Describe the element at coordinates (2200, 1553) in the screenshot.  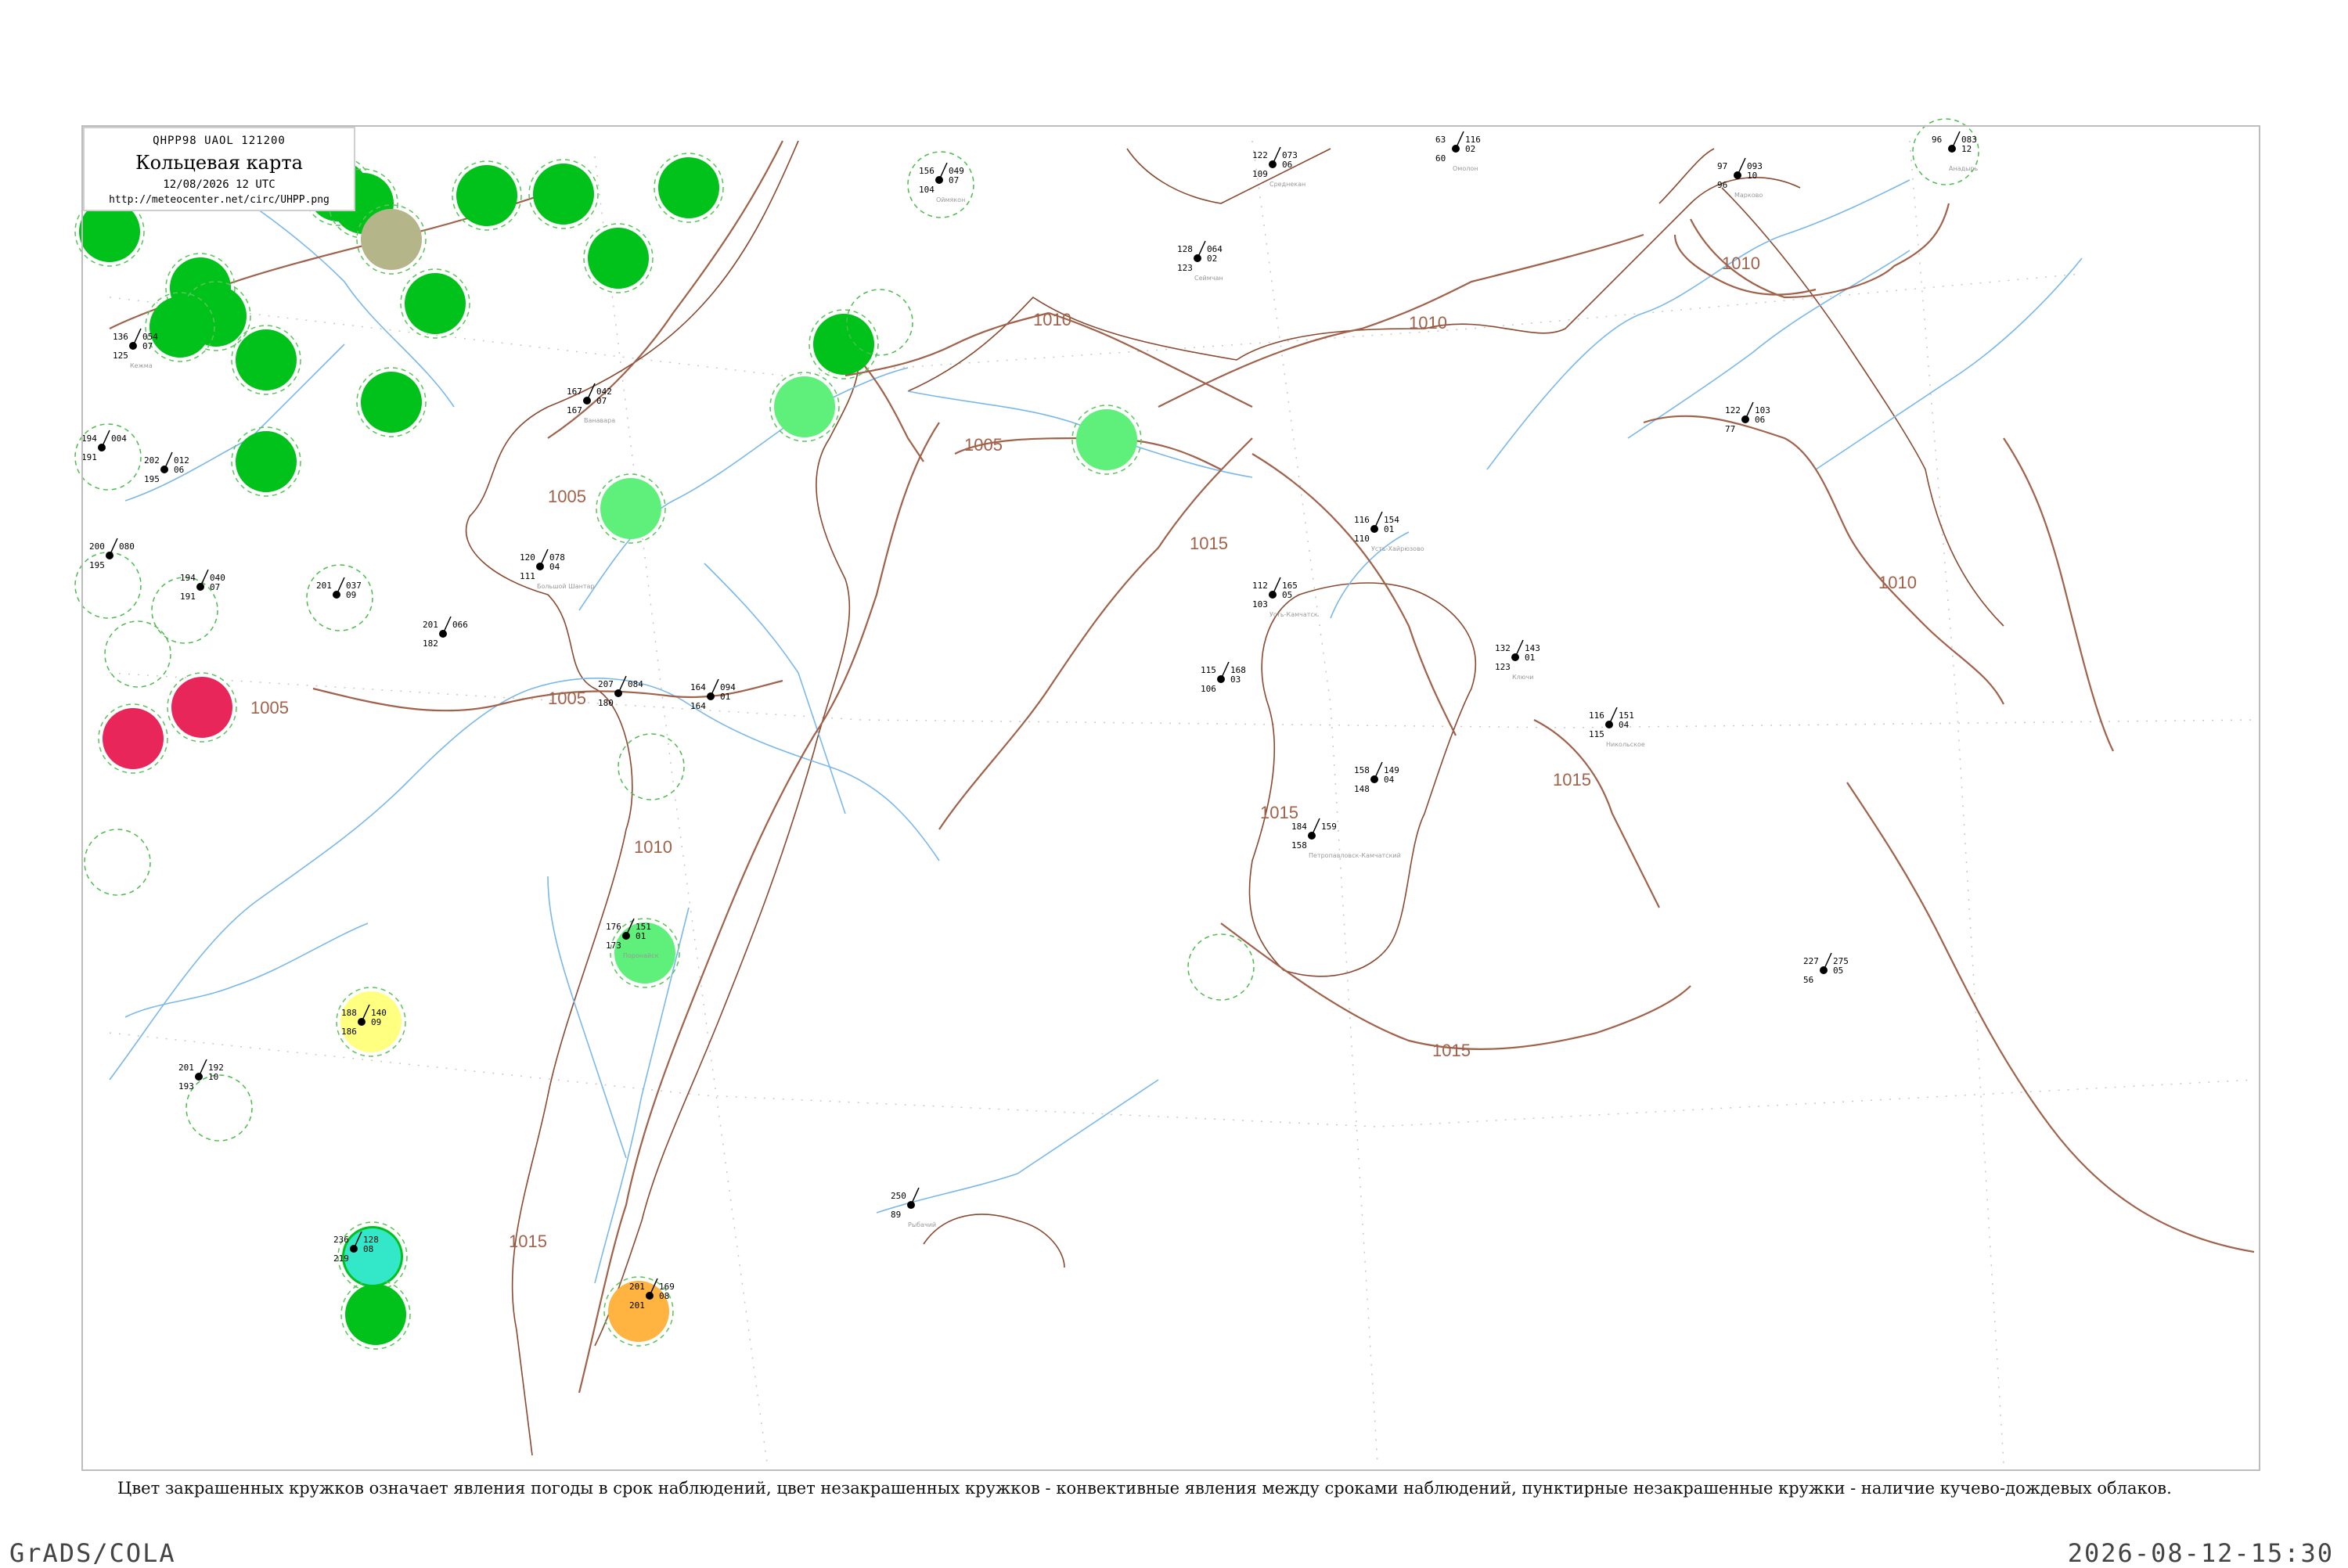
I see `render-timestamp: 2026-08-12-15:30` at that location.